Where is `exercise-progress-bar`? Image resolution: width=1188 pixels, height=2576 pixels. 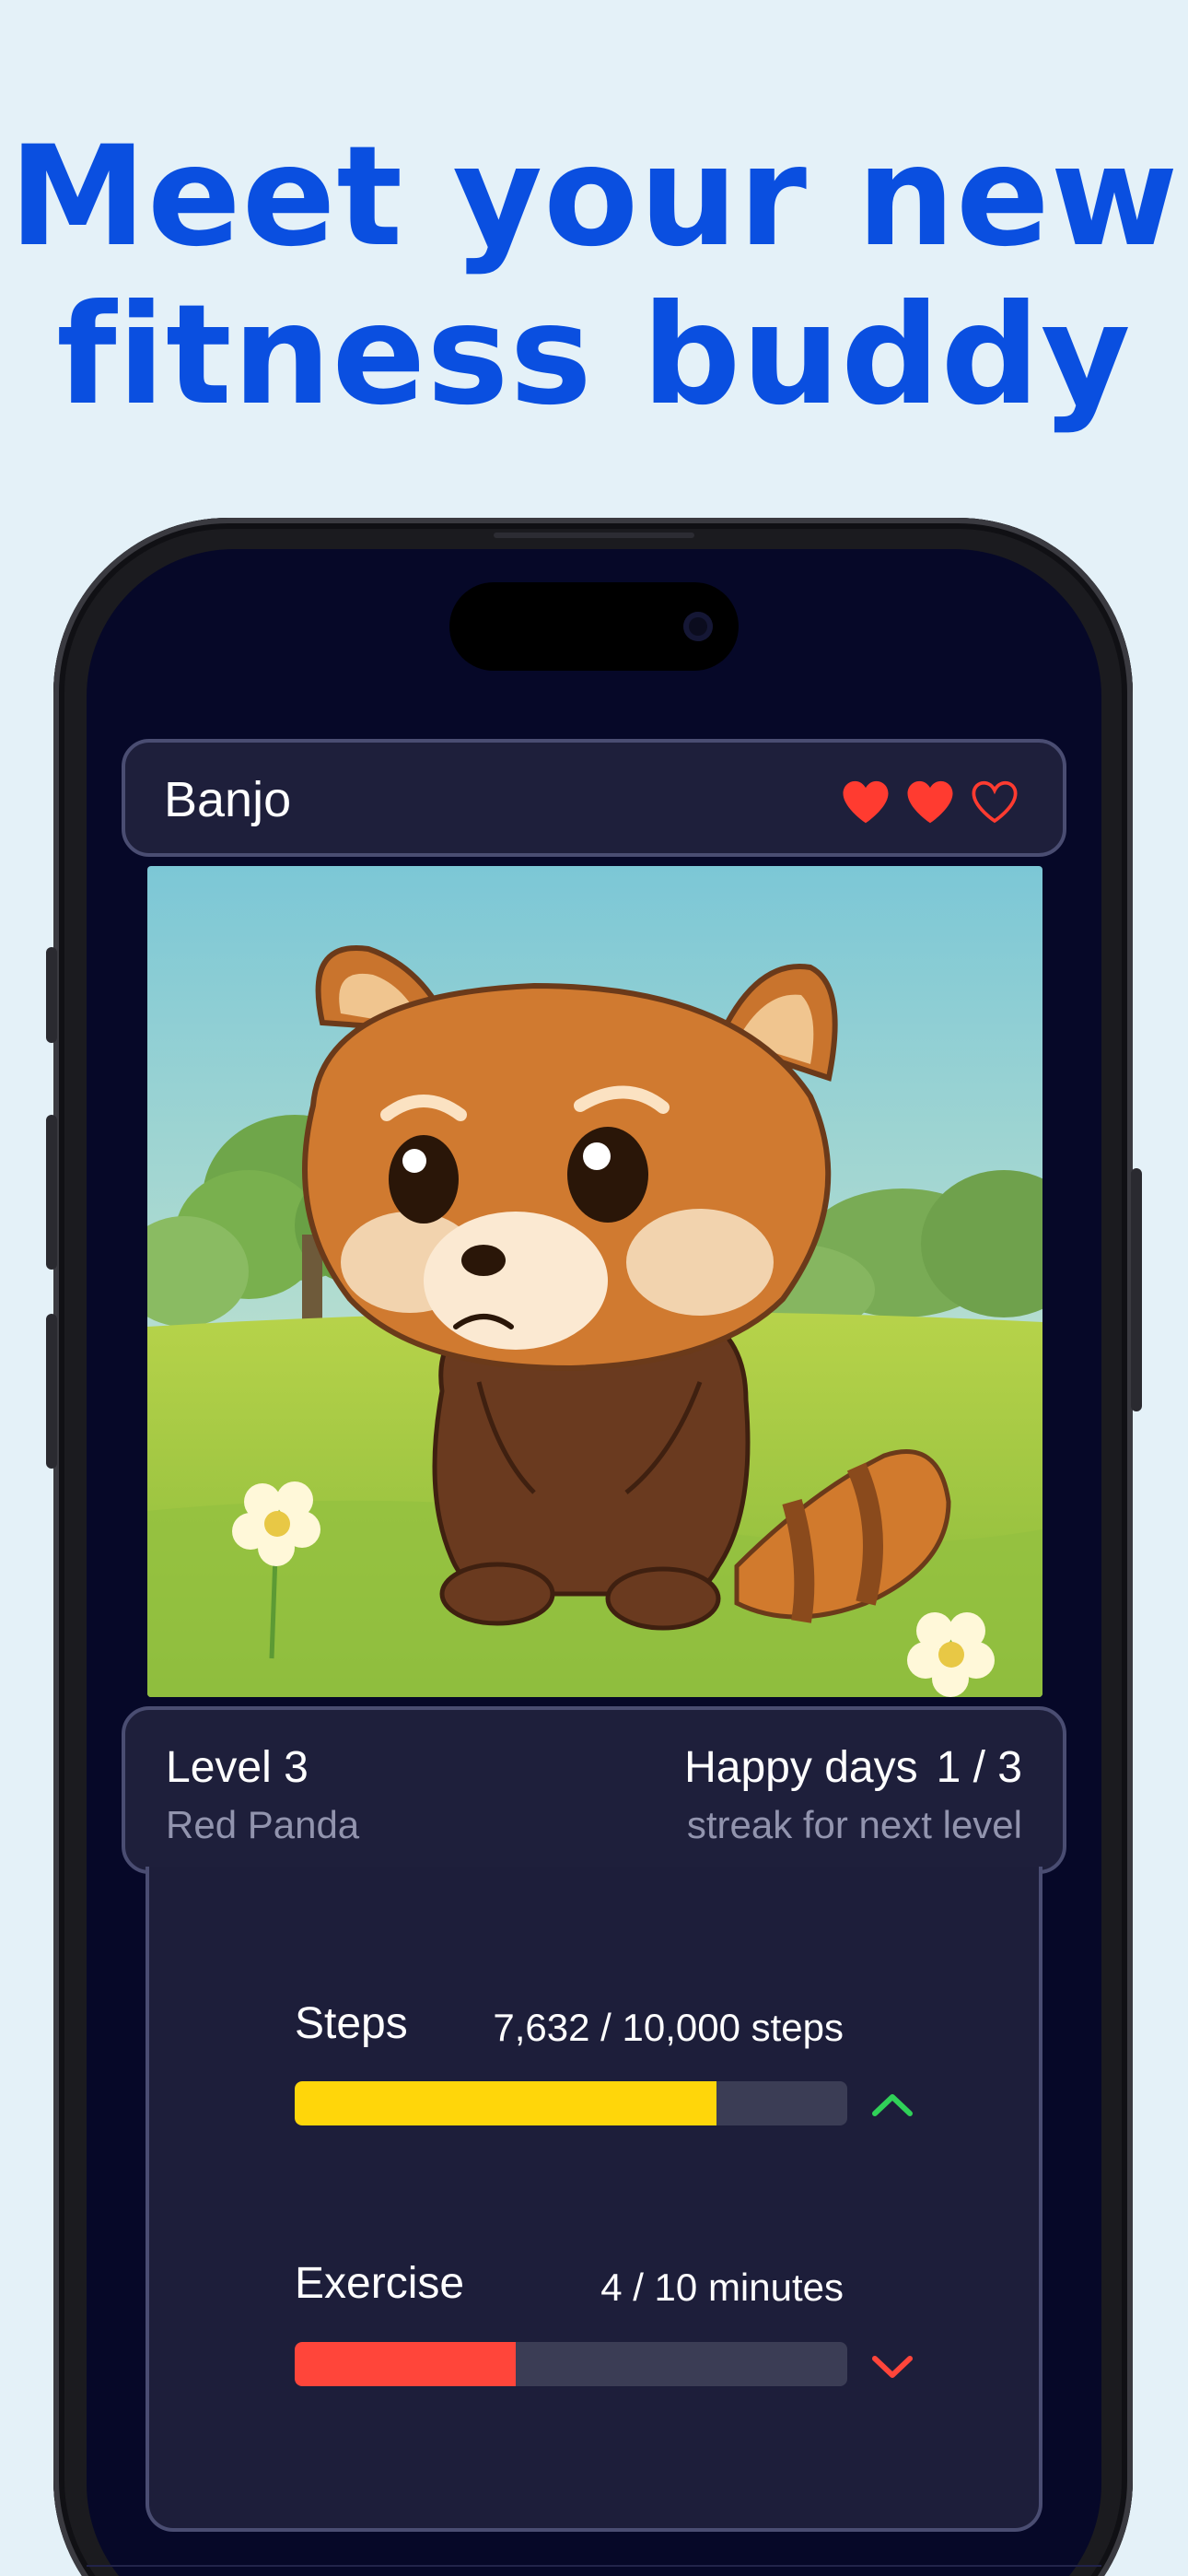
exercise-progress-bar is located at coordinates (571, 2364).